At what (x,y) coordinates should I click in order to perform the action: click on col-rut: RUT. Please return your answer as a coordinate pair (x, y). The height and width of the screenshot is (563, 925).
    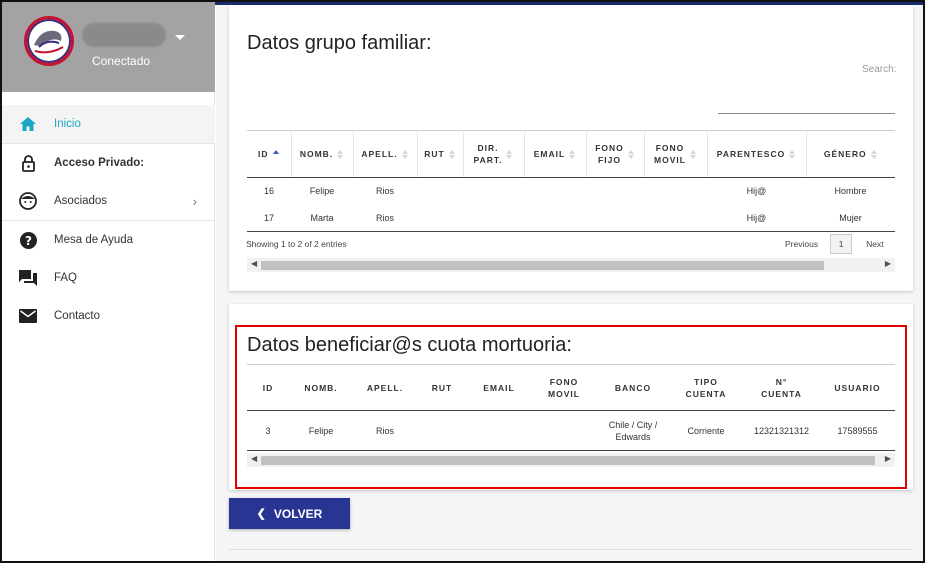
    Looking at the image, I should click on (440, 154).